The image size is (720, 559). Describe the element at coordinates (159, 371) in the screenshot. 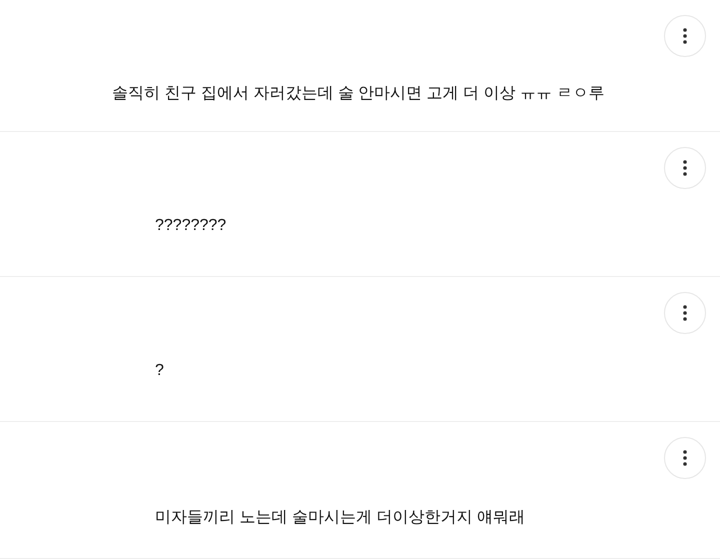

I see `comment-text: ?` at that location.